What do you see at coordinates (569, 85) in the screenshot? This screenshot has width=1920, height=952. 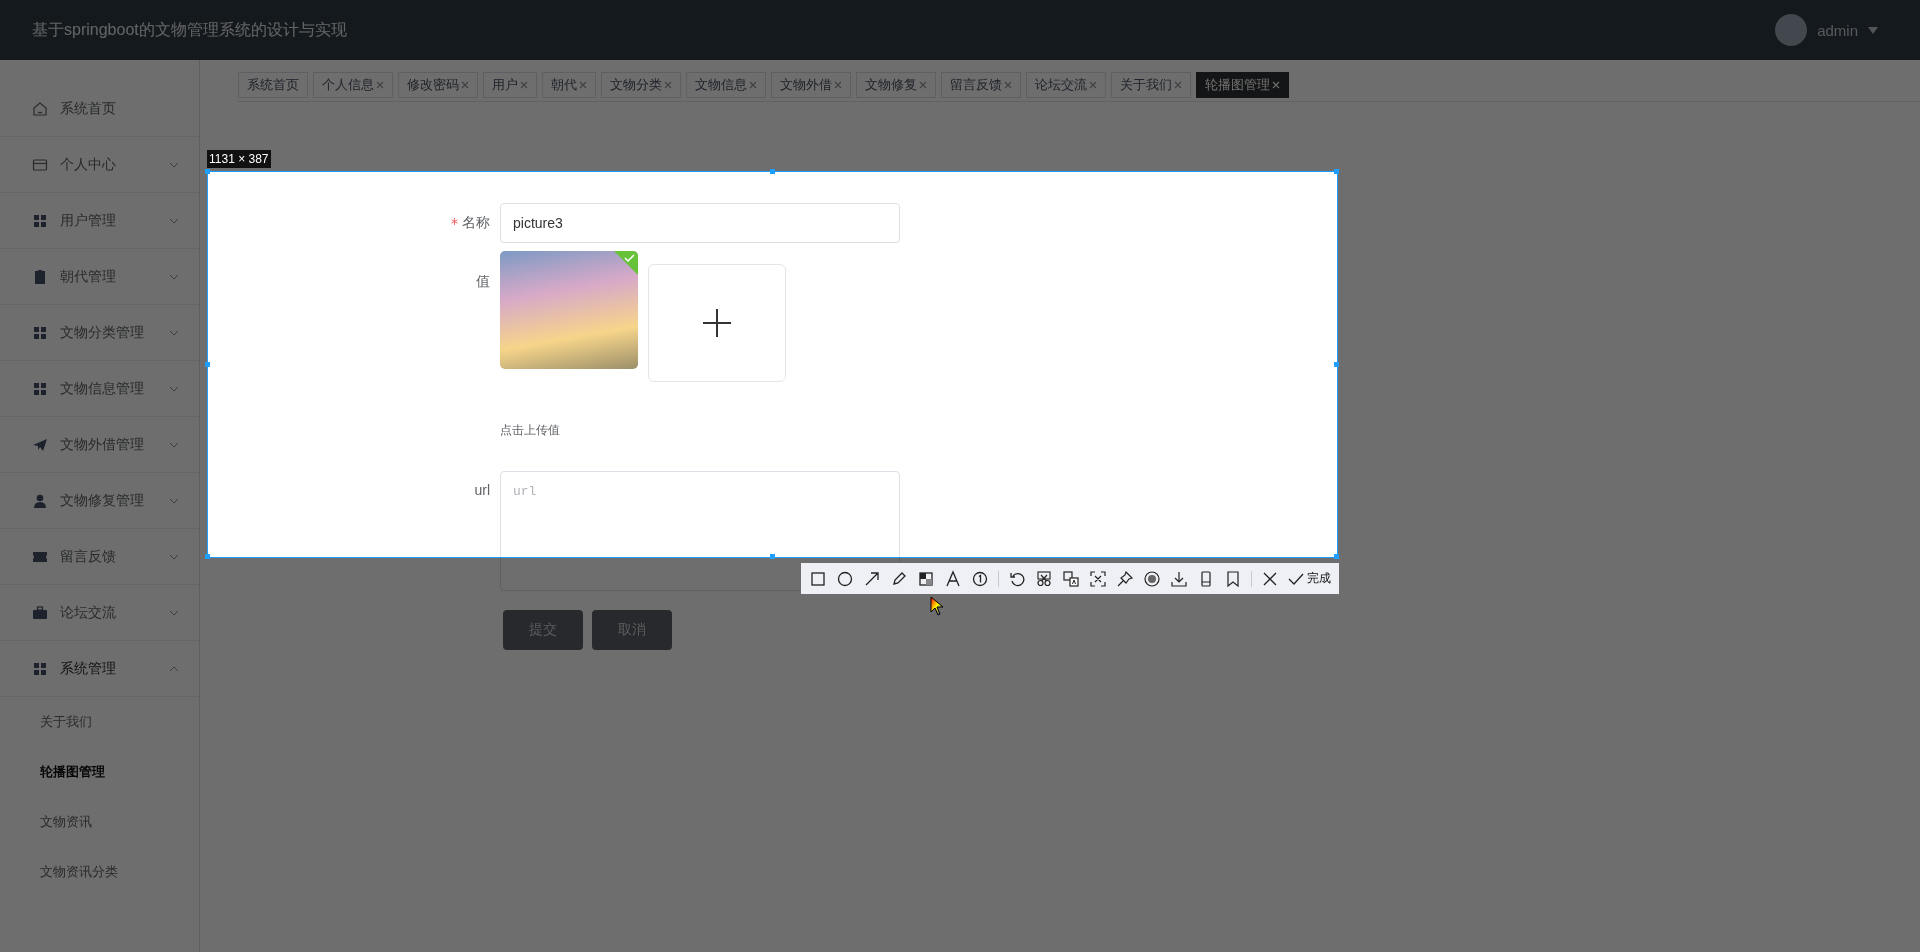 I see `tab: 朝代` at bounding box center [569, 85].